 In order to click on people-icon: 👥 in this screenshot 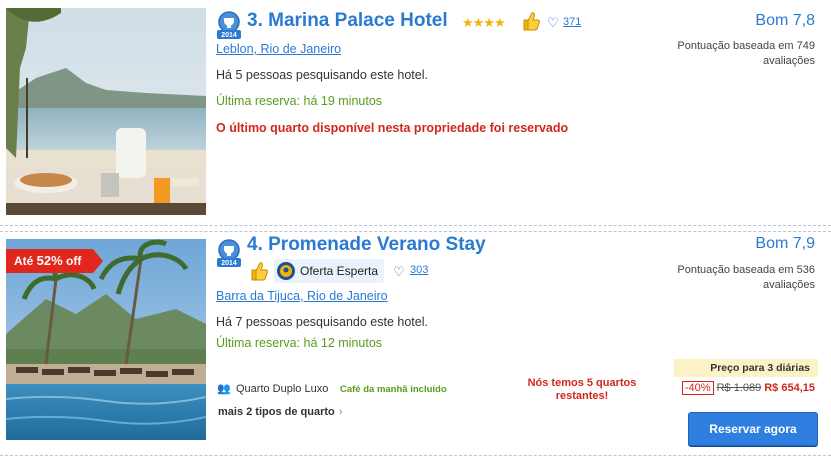, I will do `click(224, 389)`.